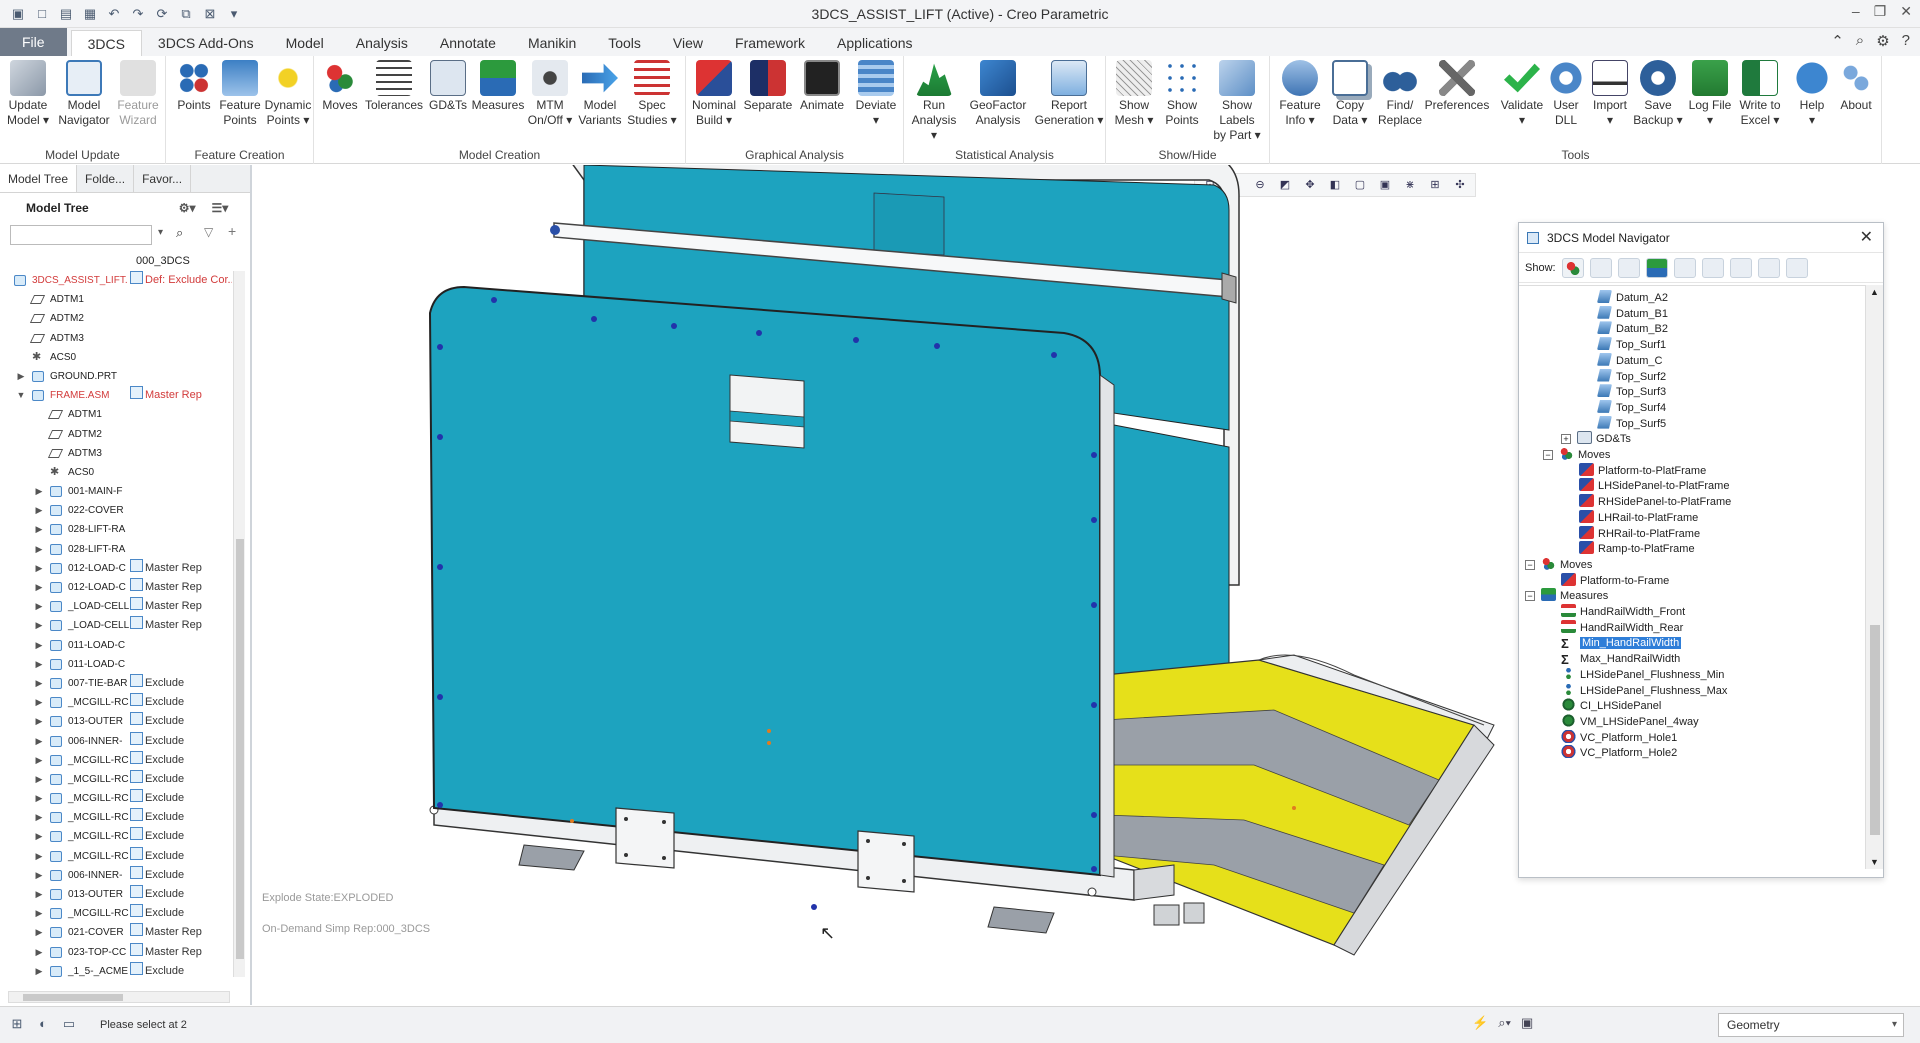 The image size is (1920, 1043). What do you see at coordinates (1874, 577) in the screenshot?
I see `navigator-vertical-scrollbar: ▲ ▼` at bounding box center [1874, 577].